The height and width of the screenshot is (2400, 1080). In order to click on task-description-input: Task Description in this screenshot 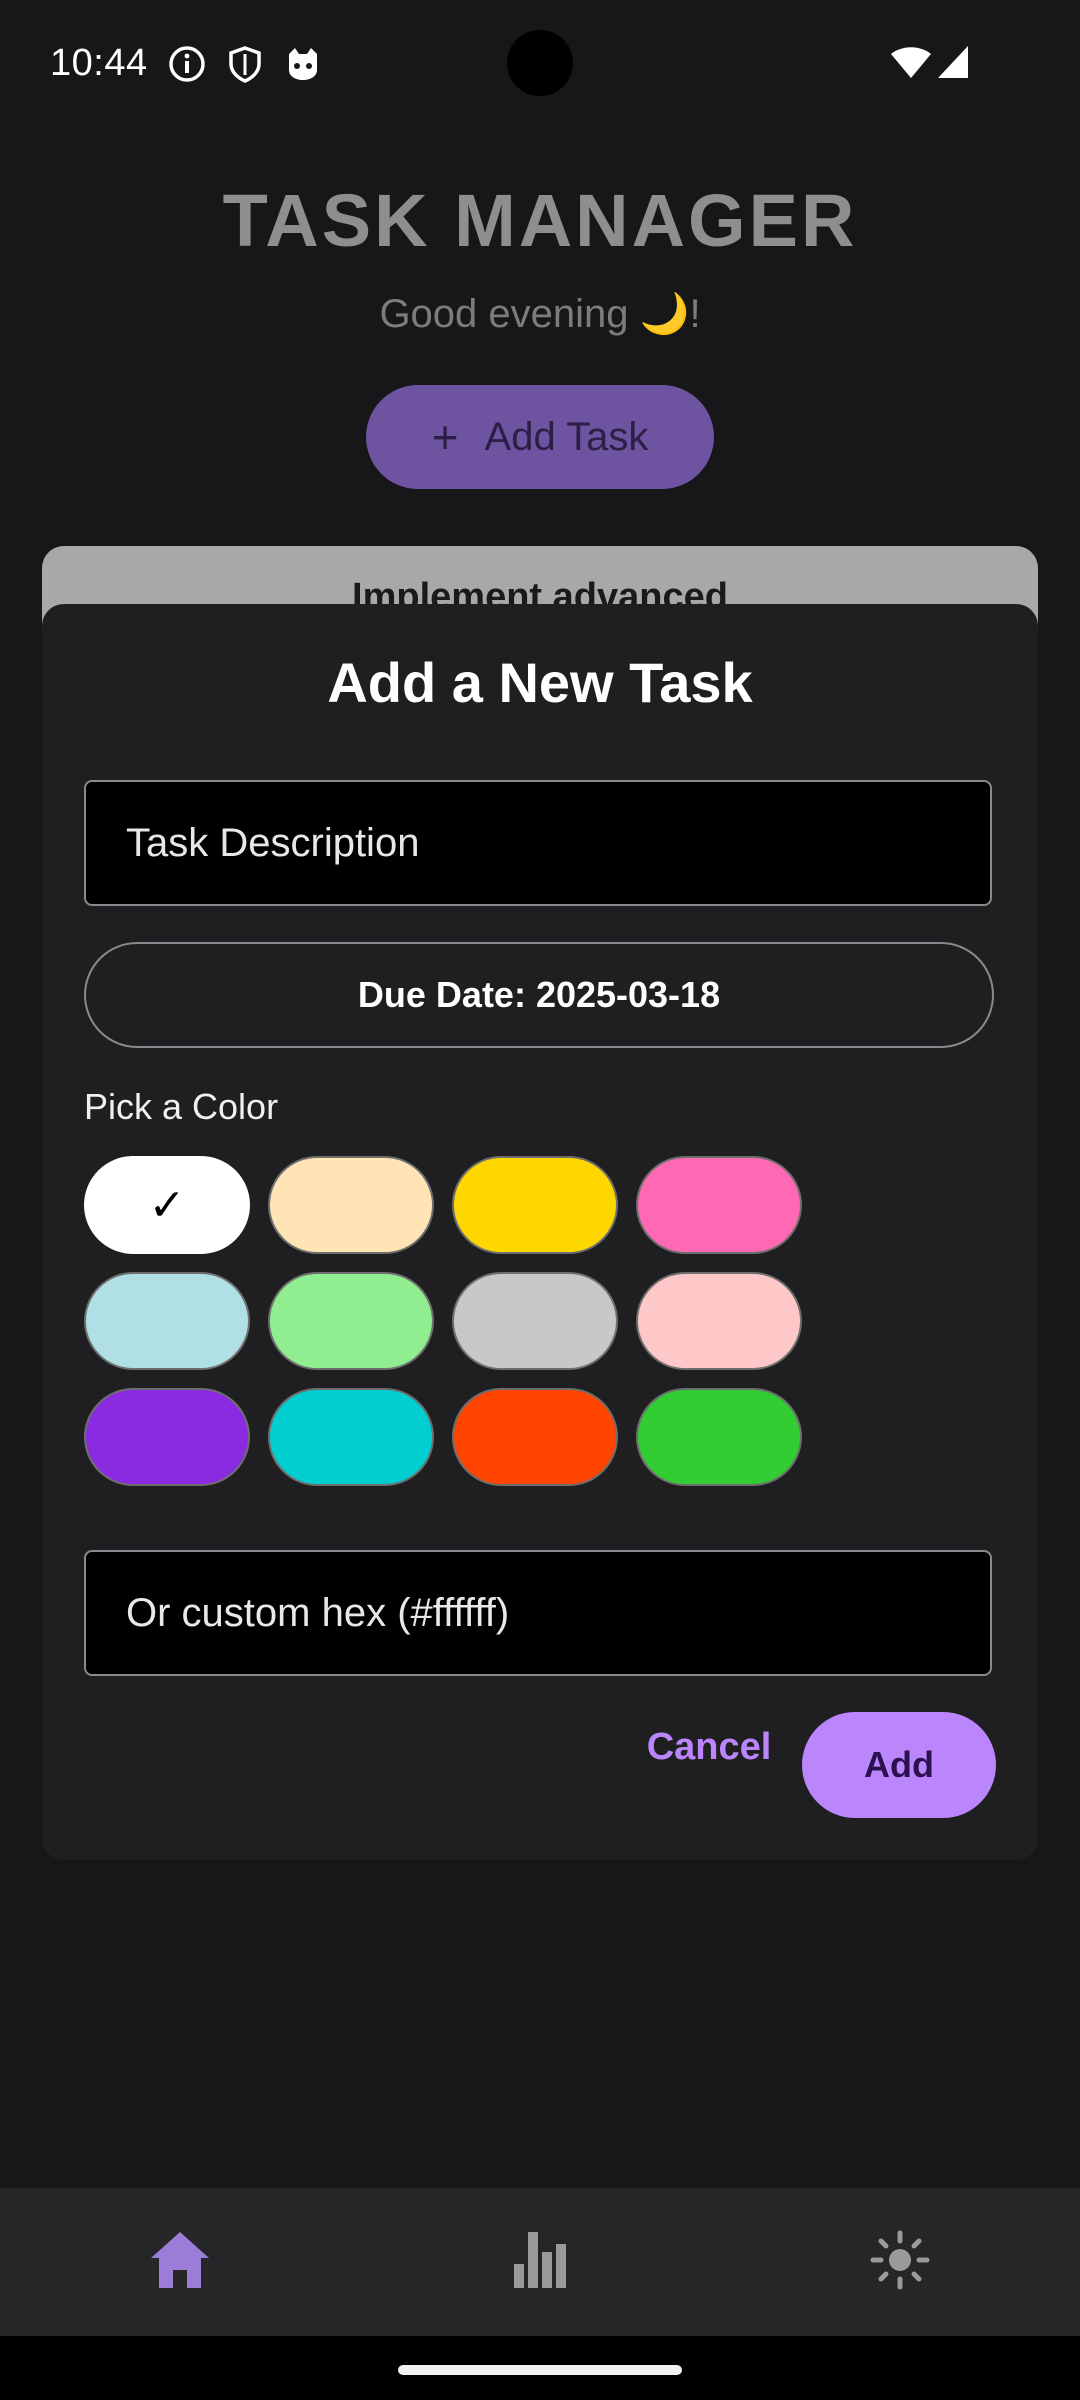, I will do `click(538, 843)`.